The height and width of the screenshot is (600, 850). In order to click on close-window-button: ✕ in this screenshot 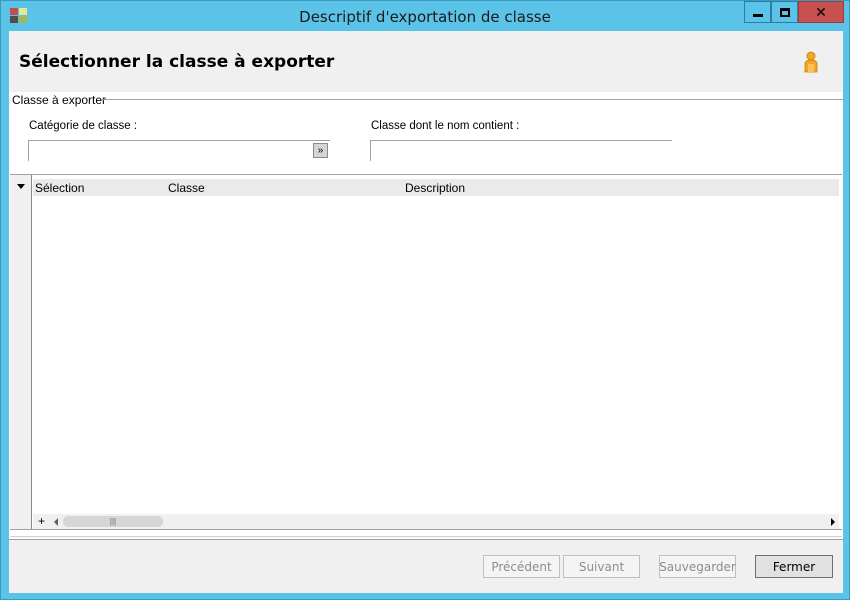, I will do `click(821, 12)`.